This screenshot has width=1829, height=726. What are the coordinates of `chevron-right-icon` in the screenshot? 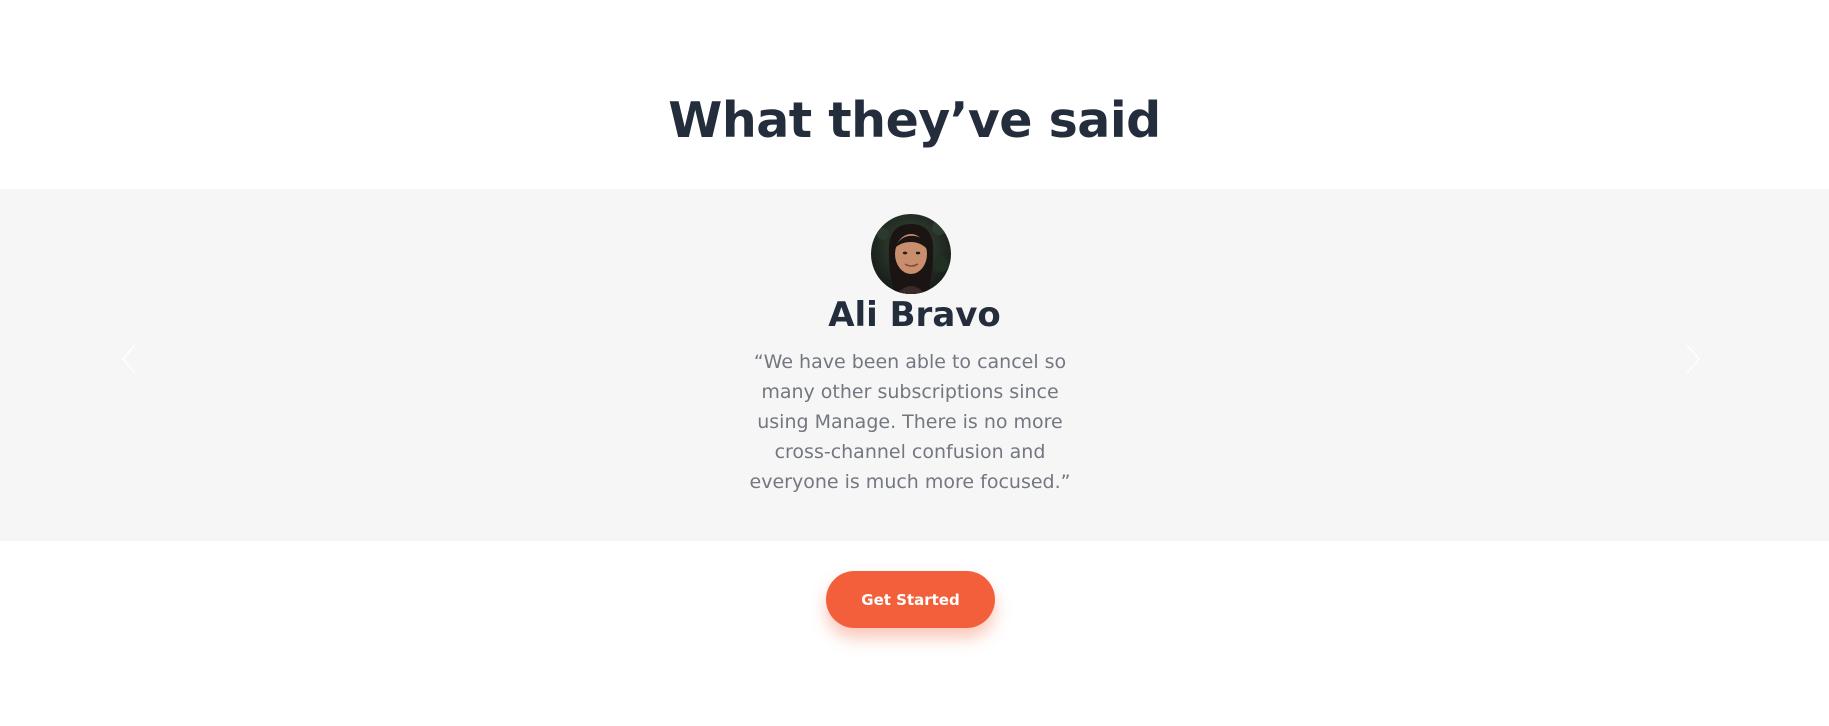 It's located at (1693, 359).